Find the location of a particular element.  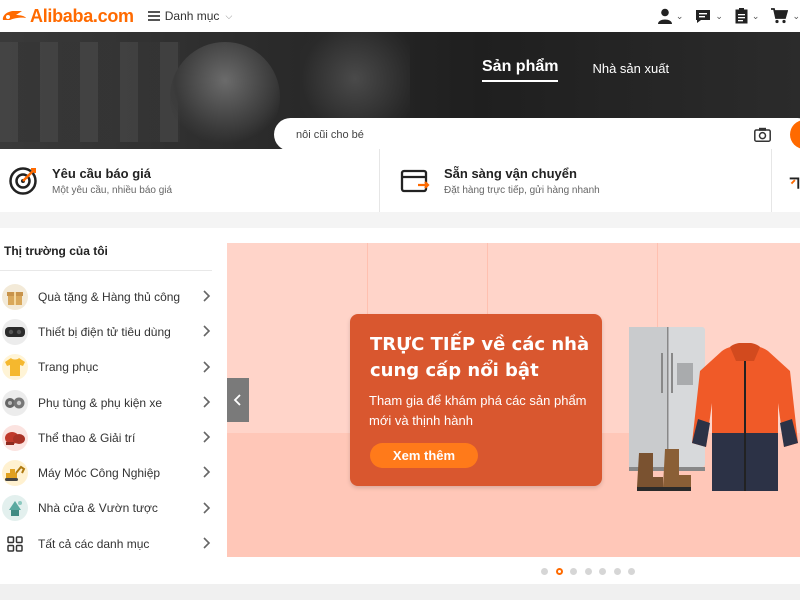

search-button is located at coordinates (795, 134).